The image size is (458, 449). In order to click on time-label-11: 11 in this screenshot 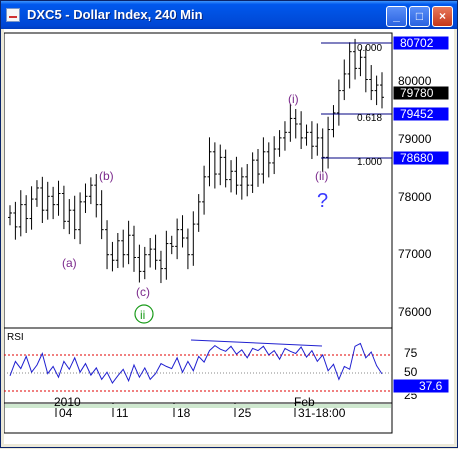, I will do `click(122, 413)`.